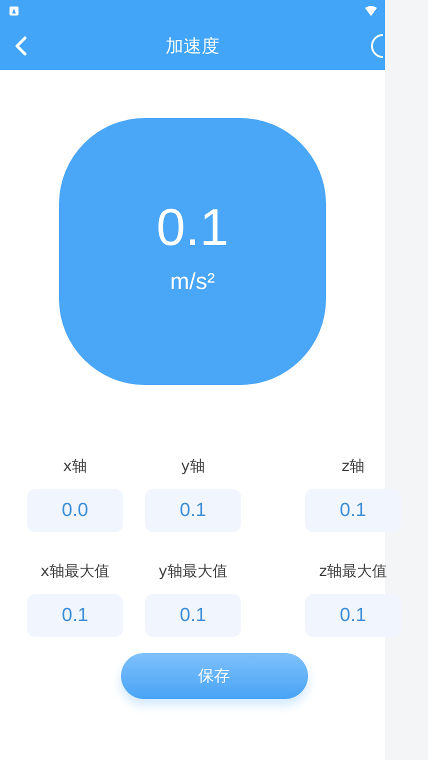  I want to click on save-button: 保存, so click(214, 676).